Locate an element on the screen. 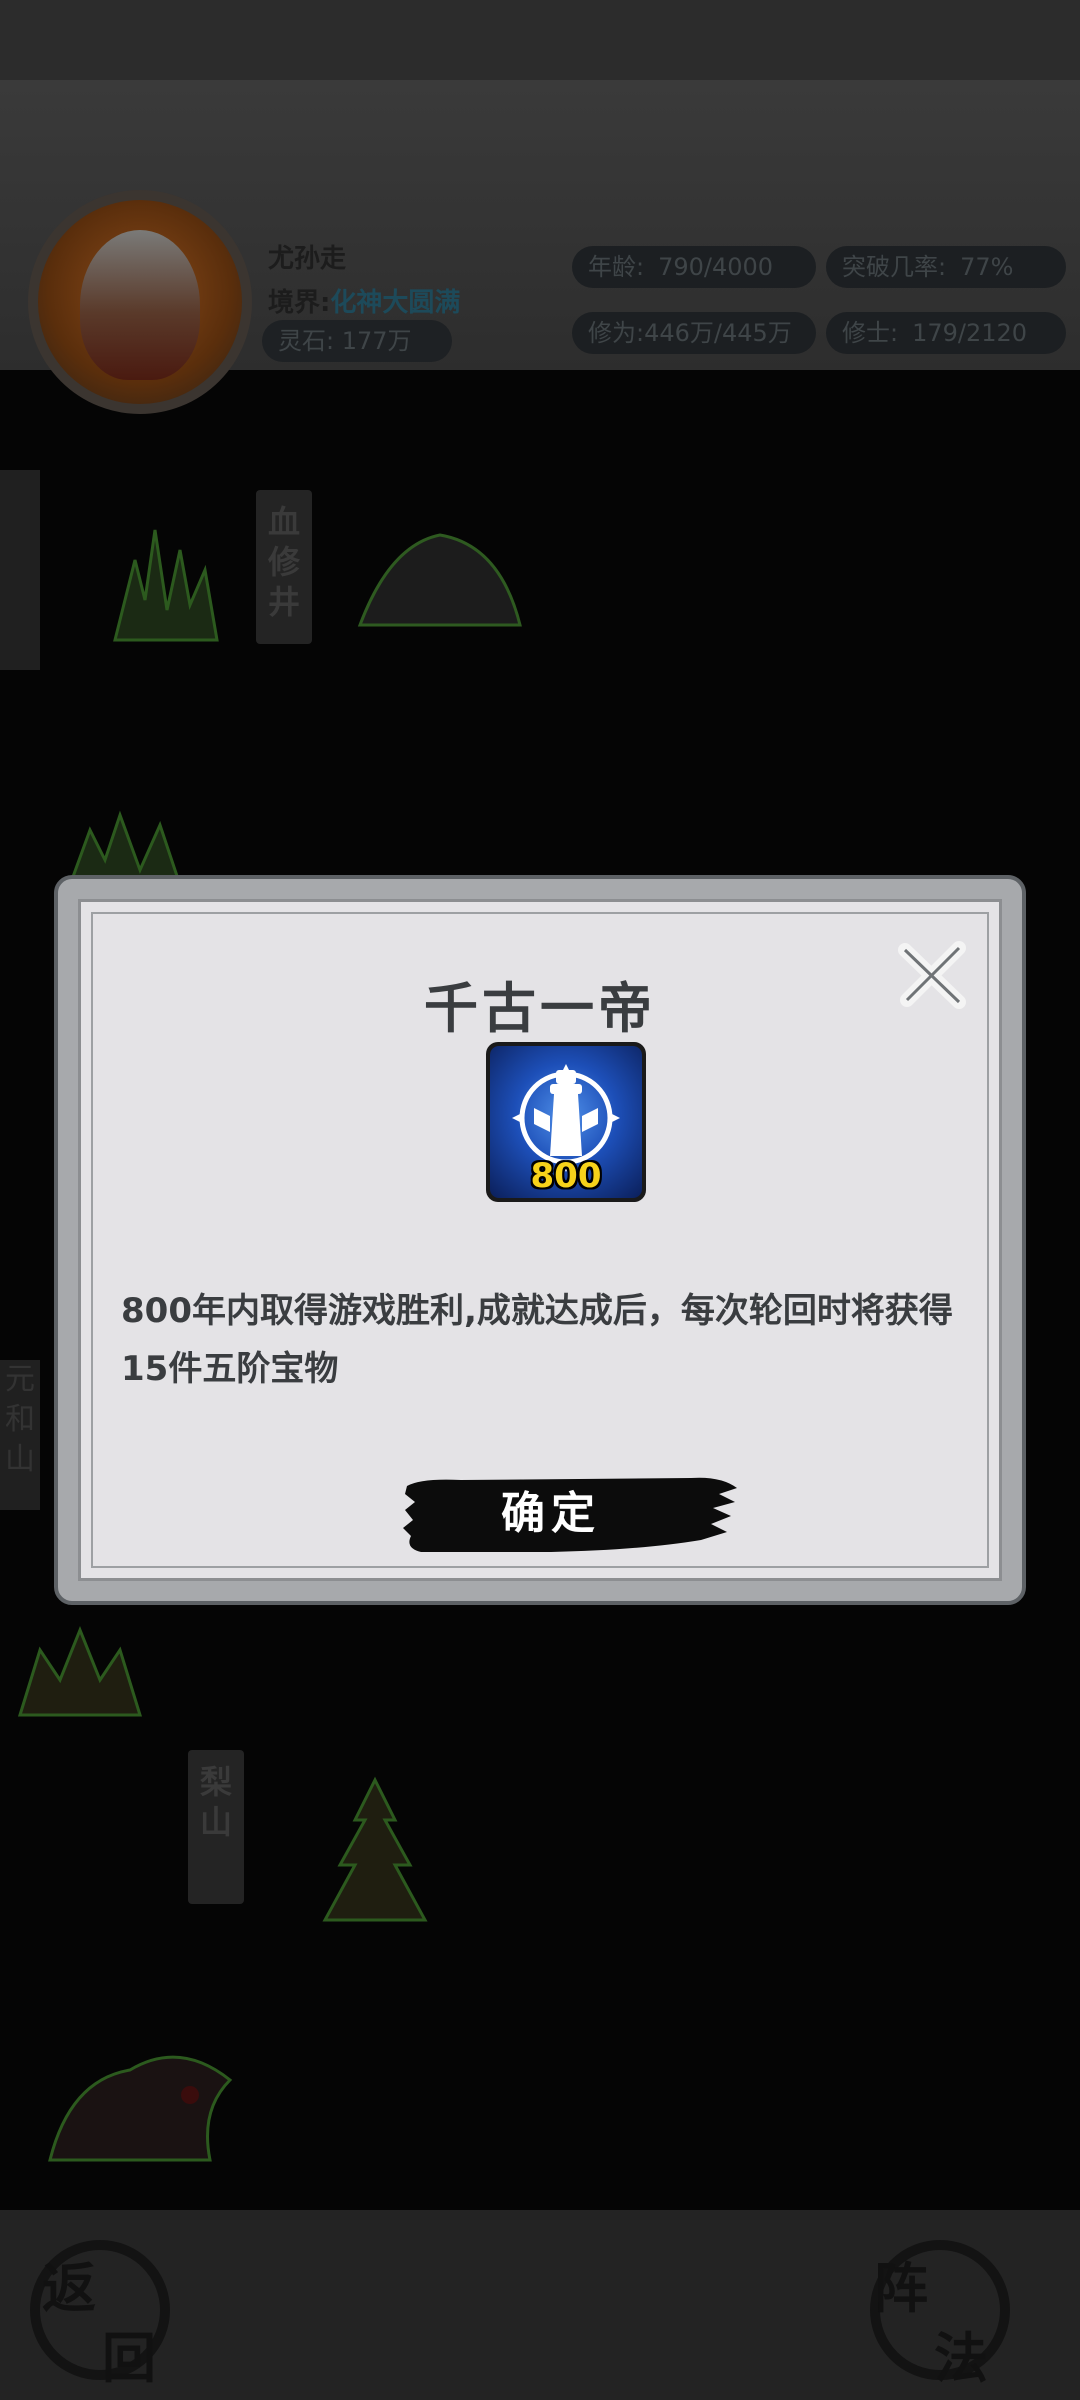 This screenshot has height=2400, width=1080. age-label: 年龄: is located at coordinates (616, 267).